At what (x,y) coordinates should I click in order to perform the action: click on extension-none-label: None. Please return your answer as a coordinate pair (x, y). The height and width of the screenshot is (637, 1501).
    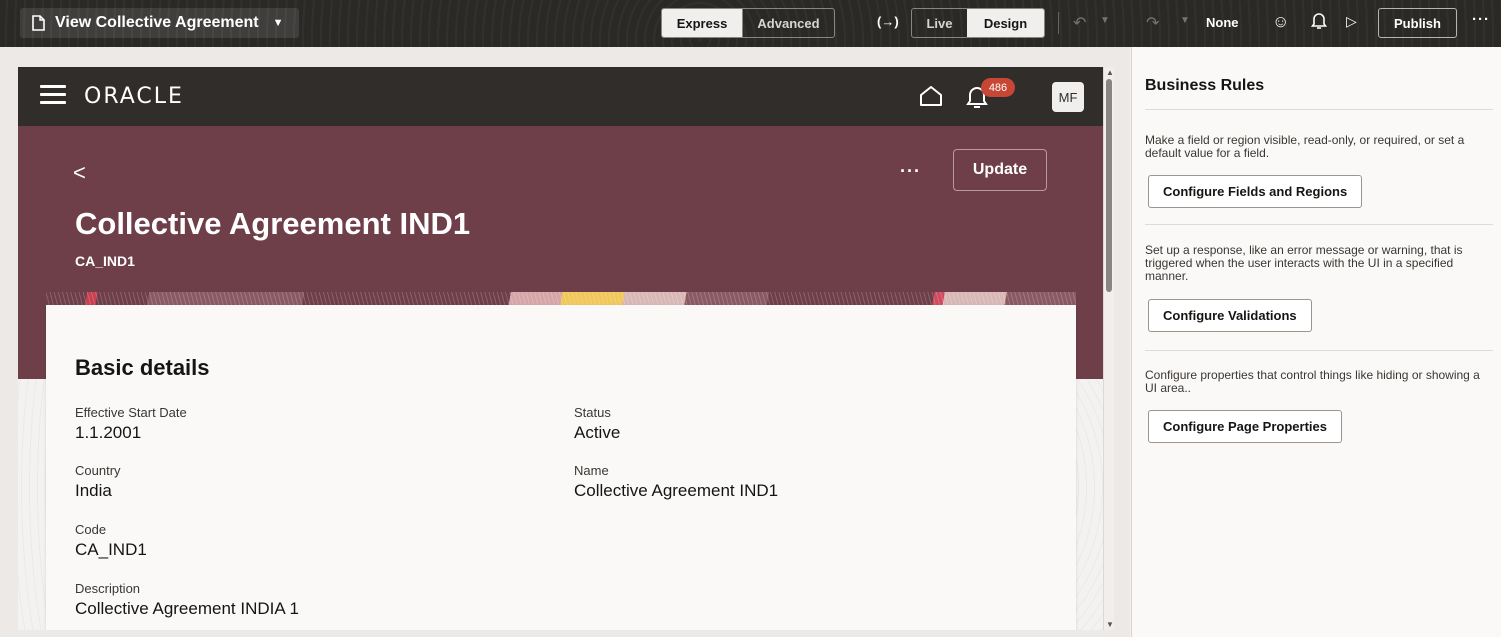
    Looking at the image, I should click on (1222, 22).